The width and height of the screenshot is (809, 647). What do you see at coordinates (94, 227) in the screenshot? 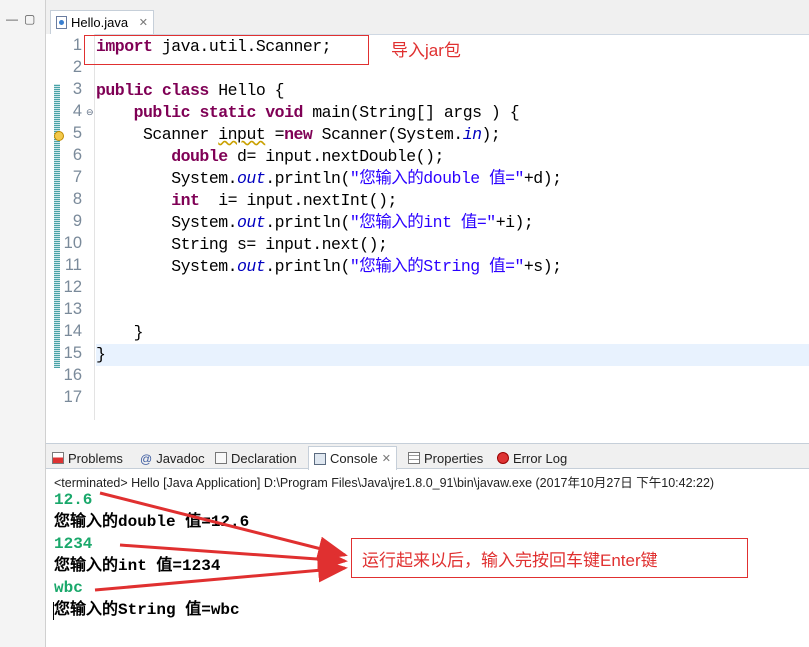
I see `editor-ruler` at bounding box center [94, 227].